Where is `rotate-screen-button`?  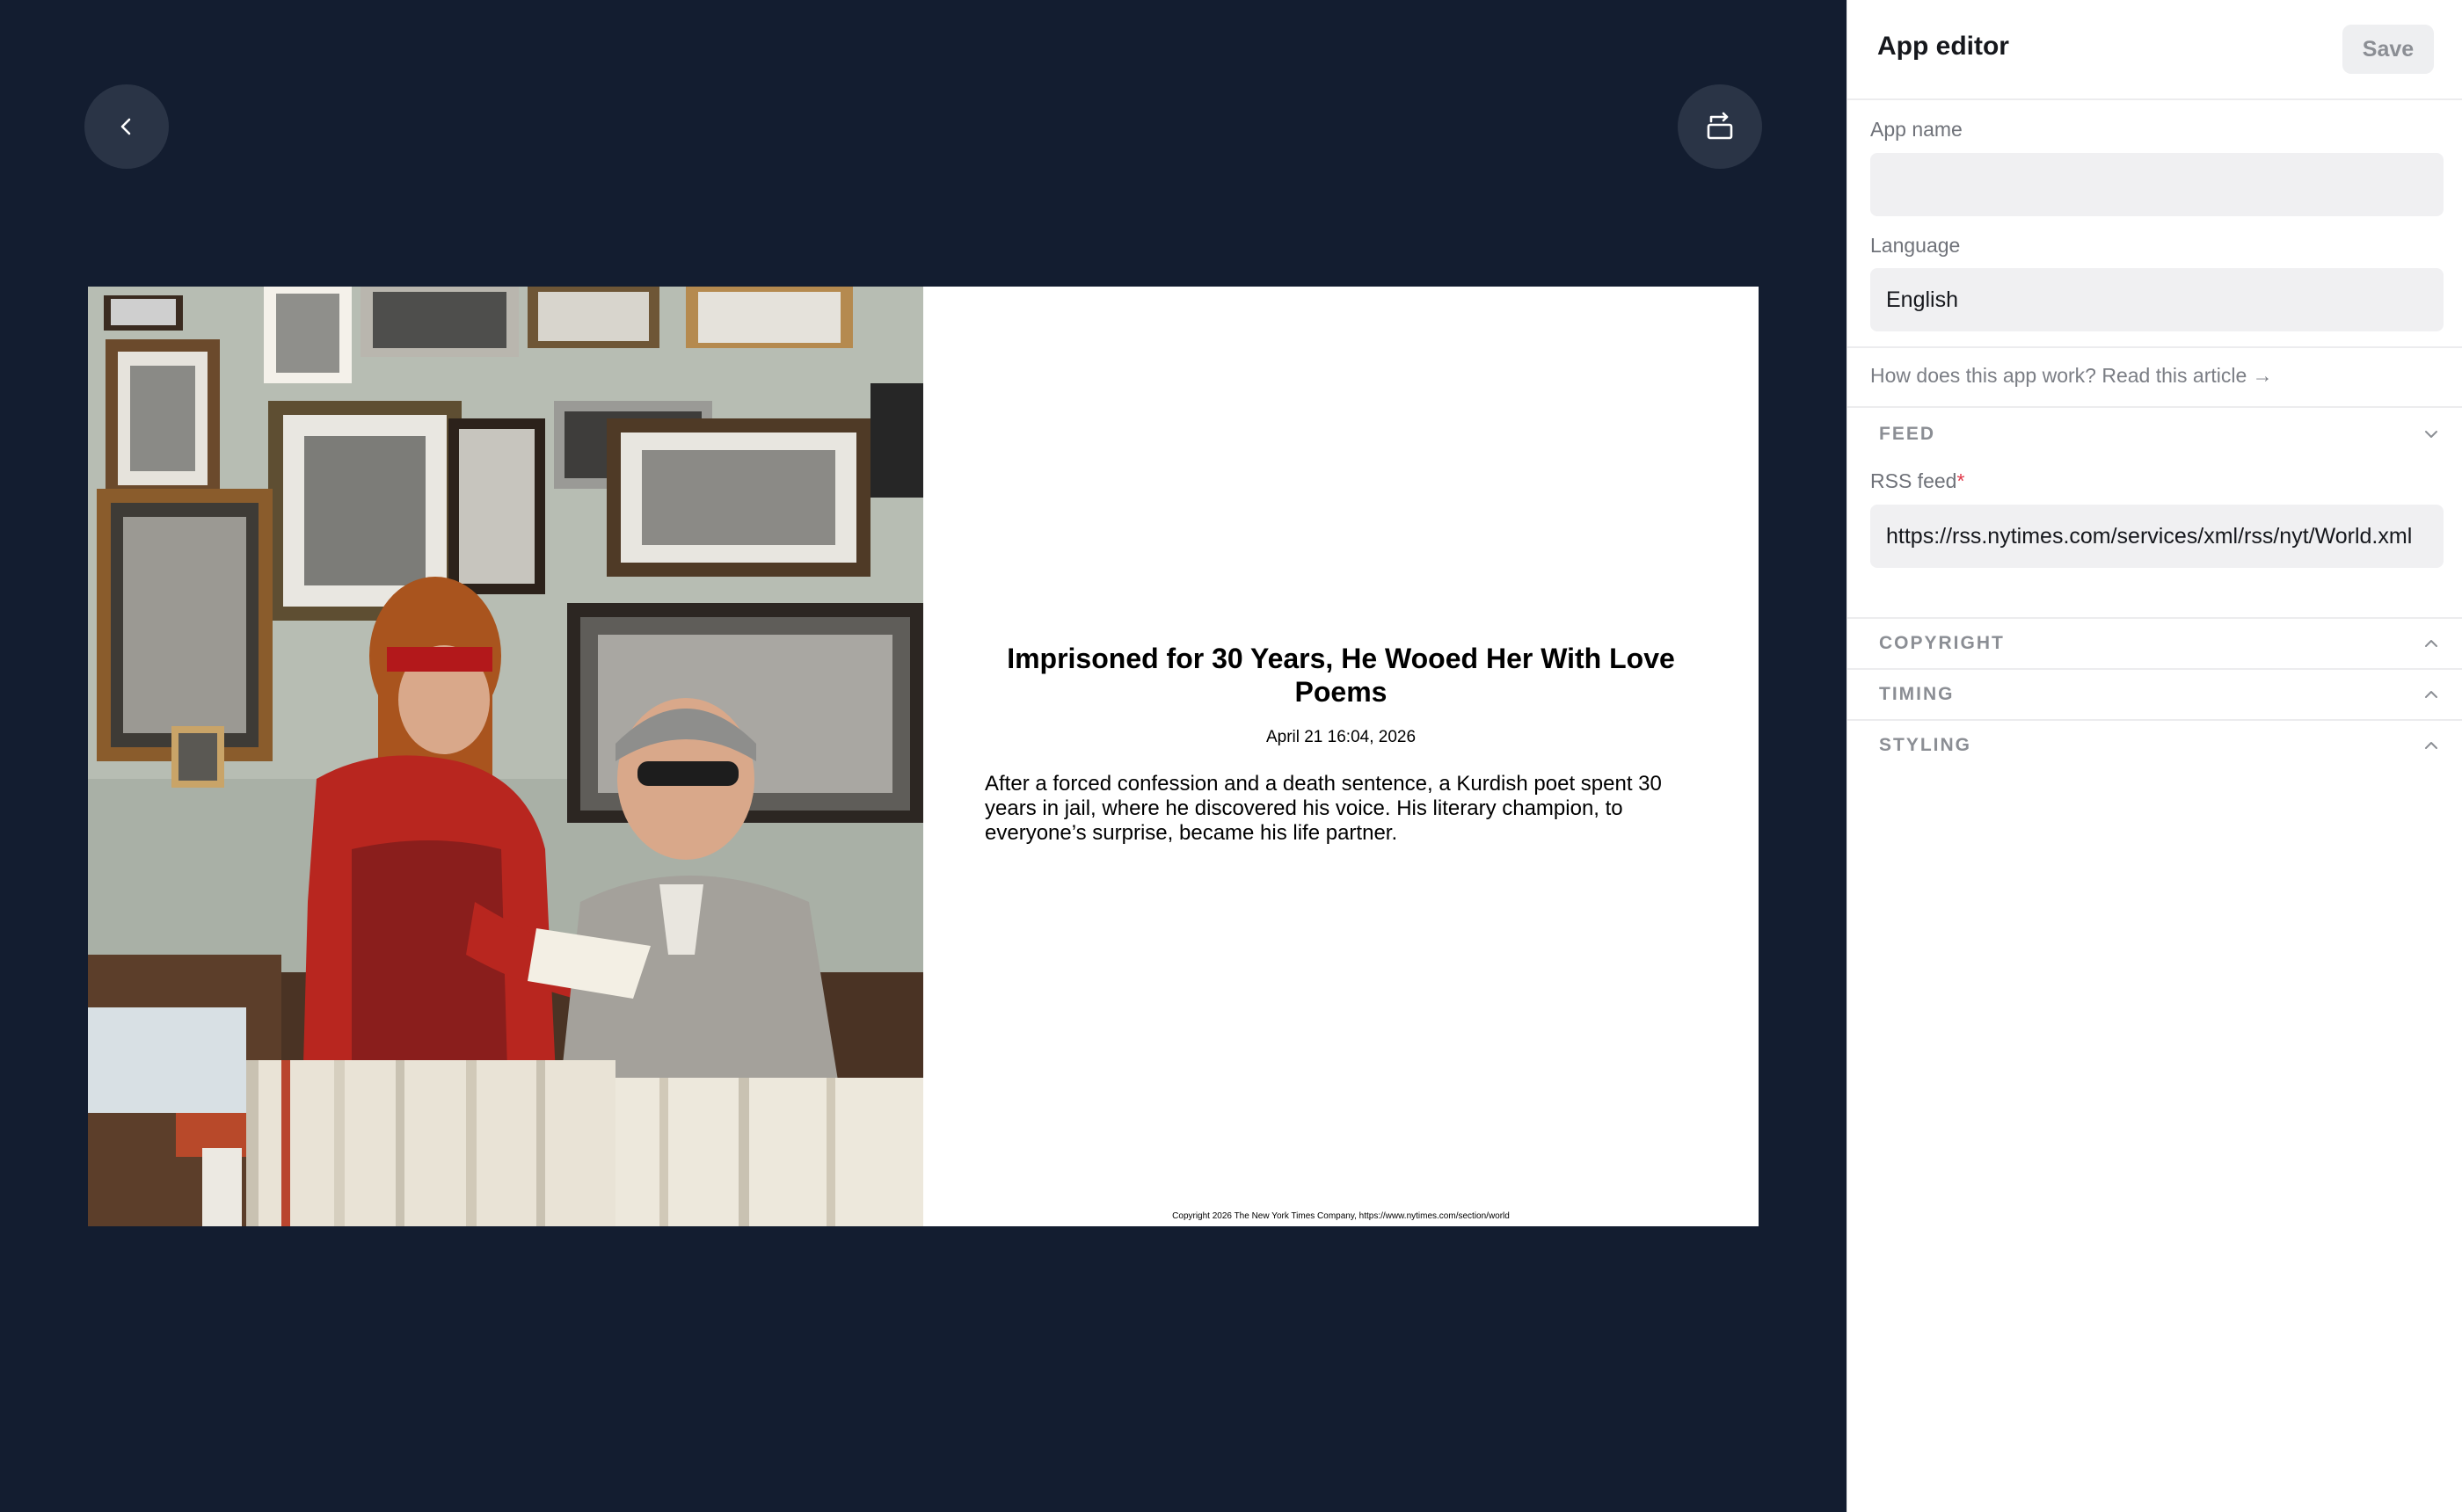 rotate-screen-button is located at coordinates (1720, 127).